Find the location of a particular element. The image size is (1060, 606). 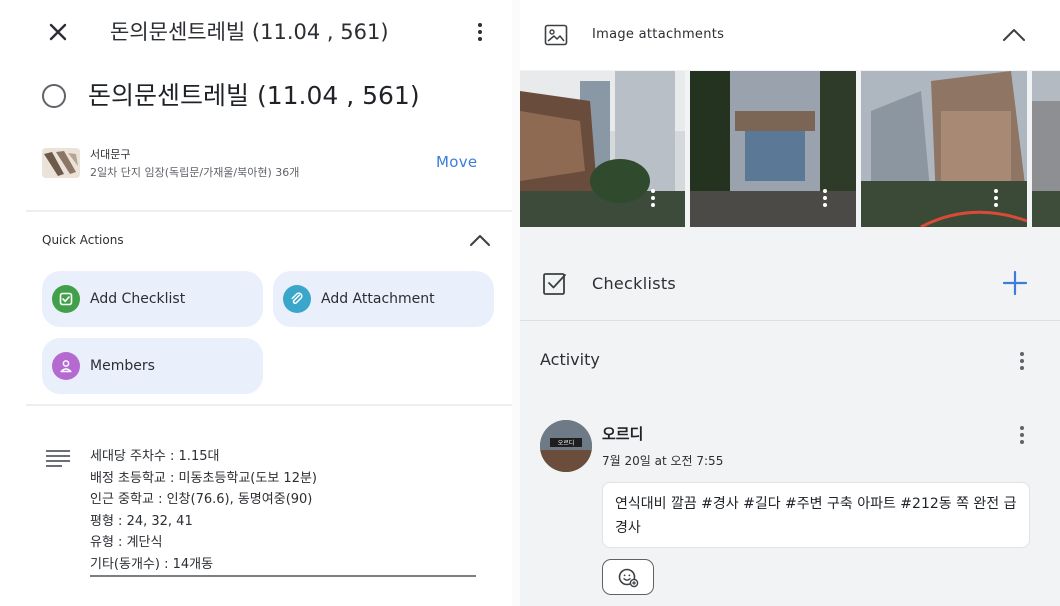

members-label: Members is located at coordinates (122, 366).